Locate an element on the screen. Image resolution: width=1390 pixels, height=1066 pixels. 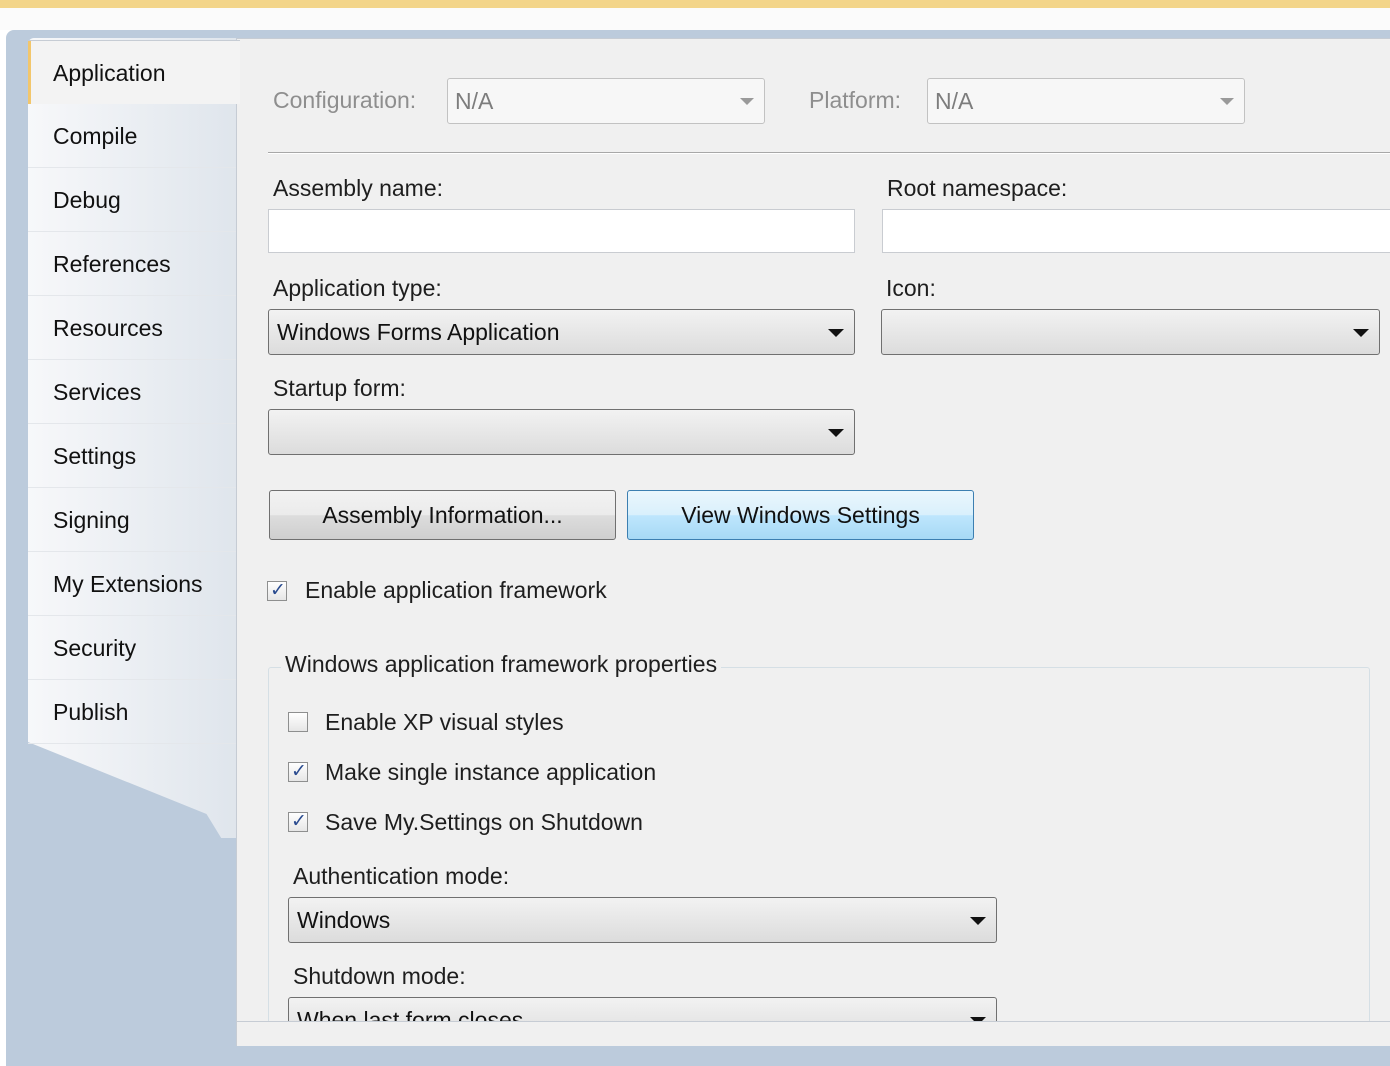
root-namespace-label: Root namespace: is located at coordinates (977, 188).